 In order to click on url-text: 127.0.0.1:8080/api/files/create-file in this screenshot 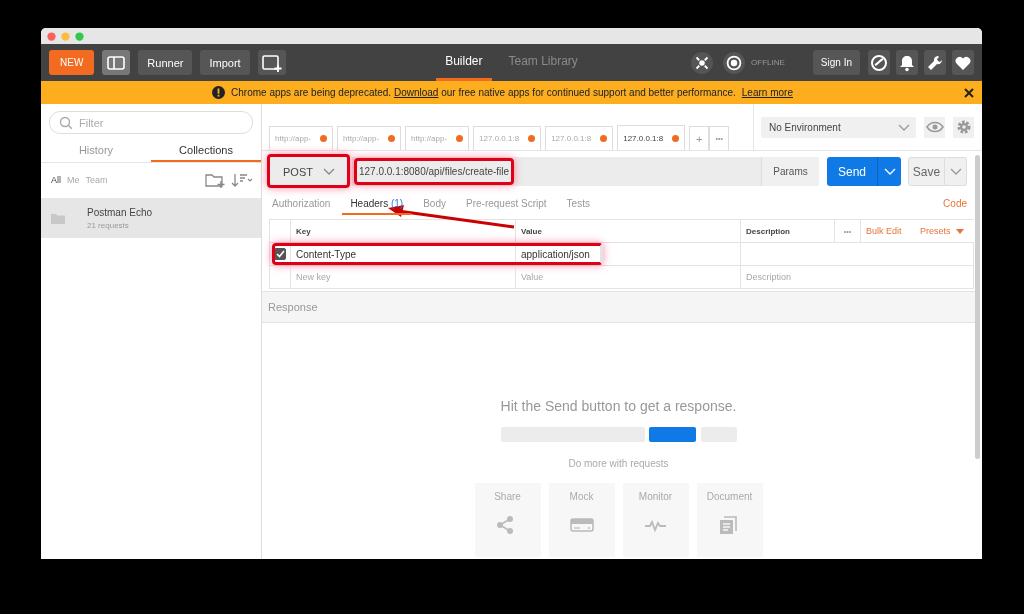, I will do `click(434, 171)`.